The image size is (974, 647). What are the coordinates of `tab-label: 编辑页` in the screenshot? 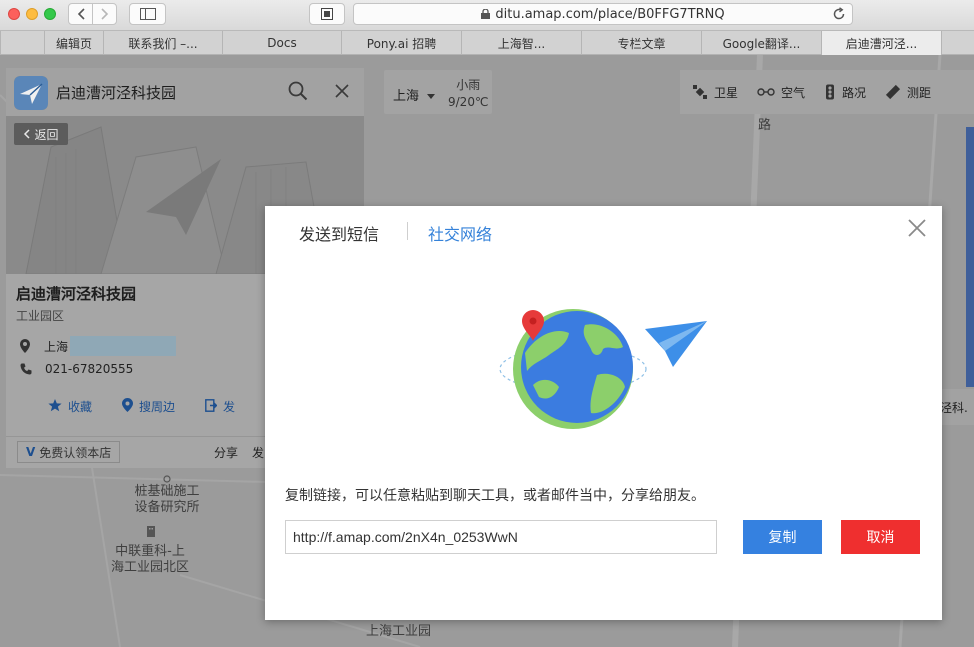 It's located at (73, 43).